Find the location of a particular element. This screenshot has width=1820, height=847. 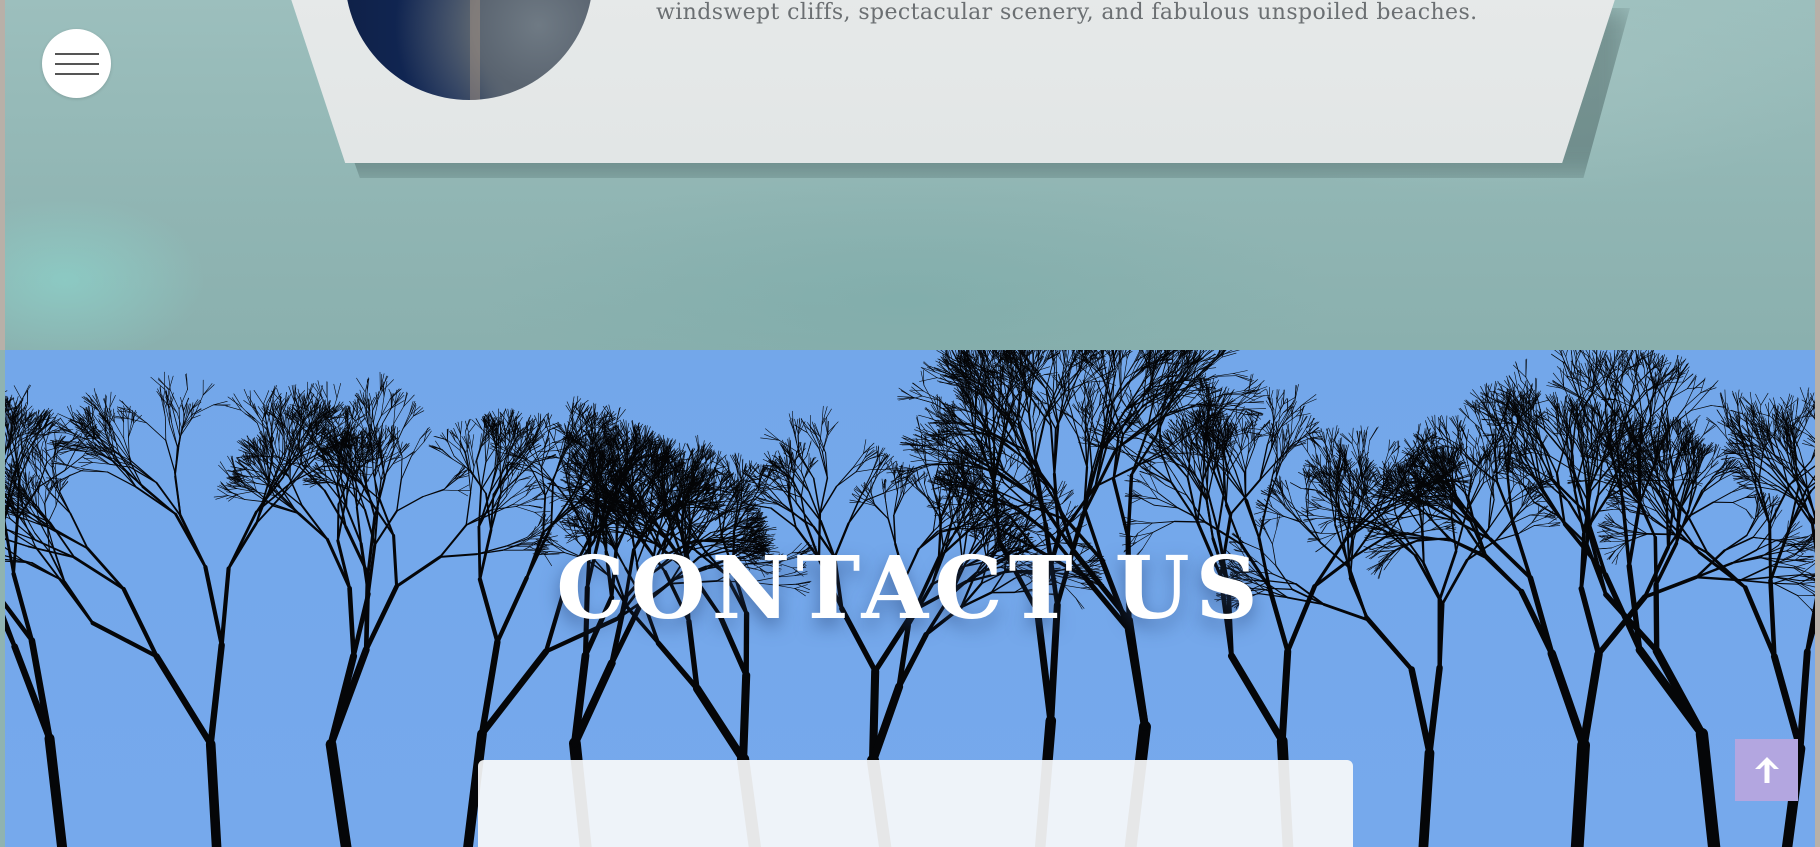

menu-button is located at coordinates (76, 63).